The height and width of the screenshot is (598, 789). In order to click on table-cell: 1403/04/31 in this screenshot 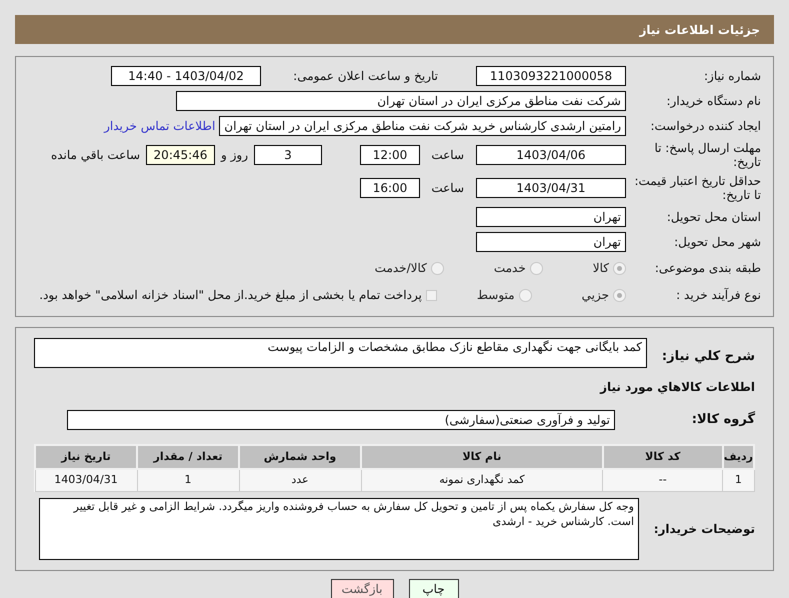, I will do `click(86, 480)`.